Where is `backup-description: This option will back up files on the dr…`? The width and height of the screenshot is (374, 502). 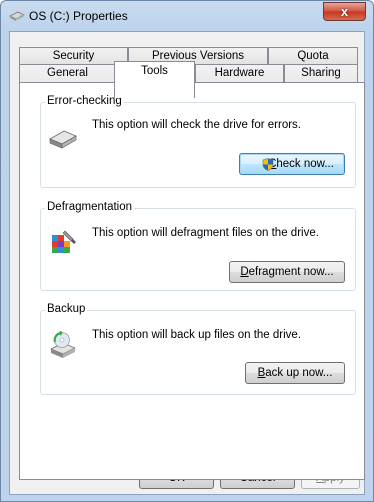
backup-description: This option will back up files on the dr… is located at coordinates (197, 335).